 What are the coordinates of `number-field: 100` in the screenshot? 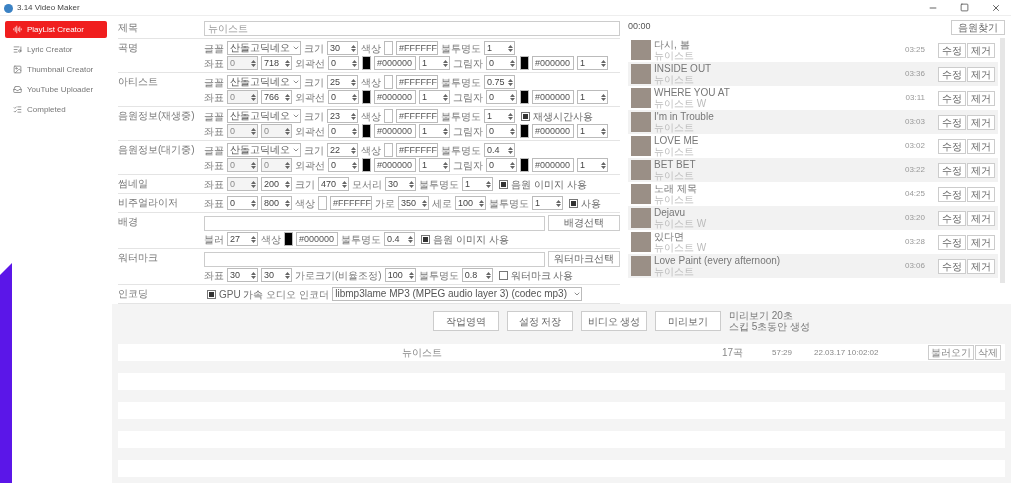 It's located at (470, 203).